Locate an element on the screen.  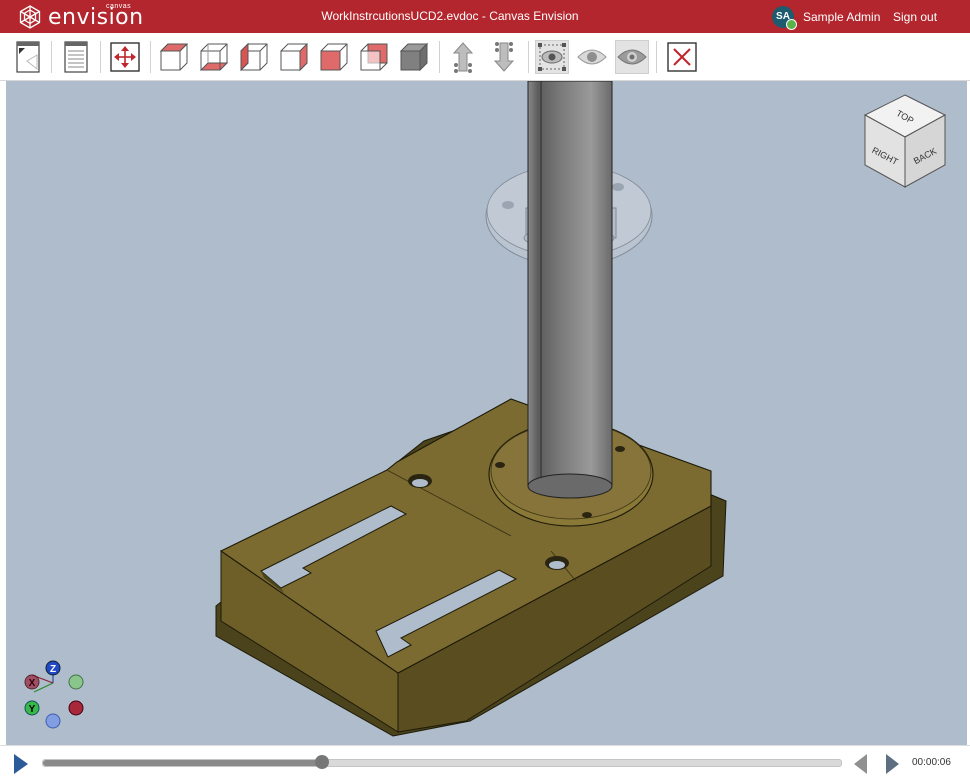
view-bottom-button is located at coordinates (214, 57).